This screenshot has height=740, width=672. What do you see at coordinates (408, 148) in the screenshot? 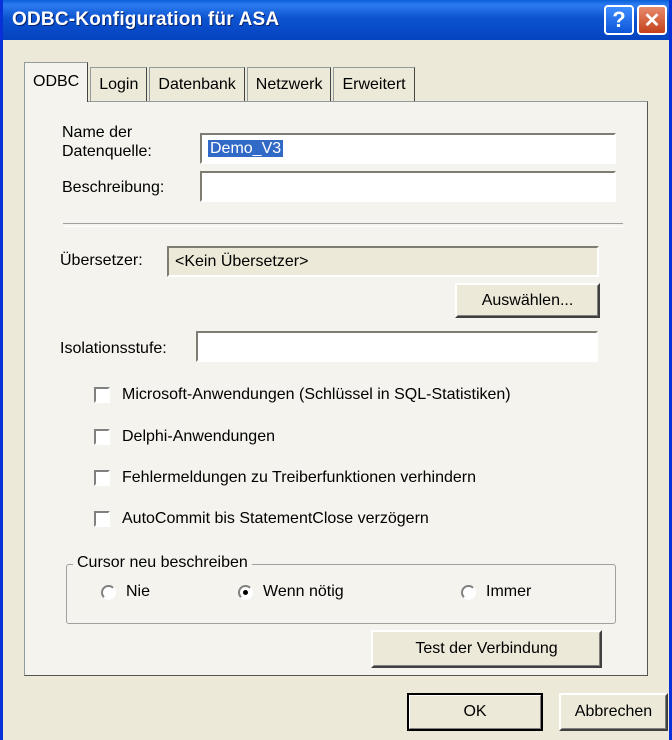
I see `datasource-name-input: Demo_V3` at bounding box center [408, 148].